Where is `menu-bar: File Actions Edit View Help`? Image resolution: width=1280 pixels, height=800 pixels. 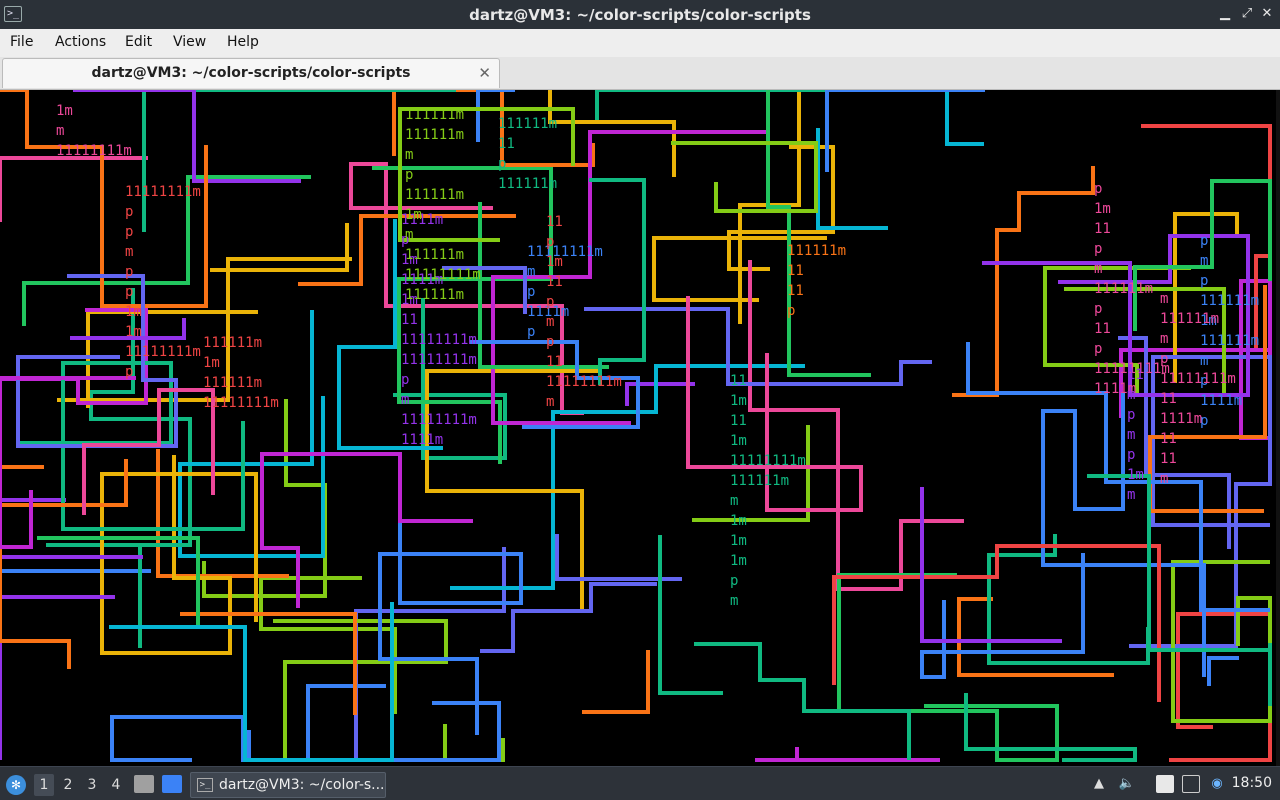 menu-bar: File Actions Edit View Help is located at coordinates (640, 43).